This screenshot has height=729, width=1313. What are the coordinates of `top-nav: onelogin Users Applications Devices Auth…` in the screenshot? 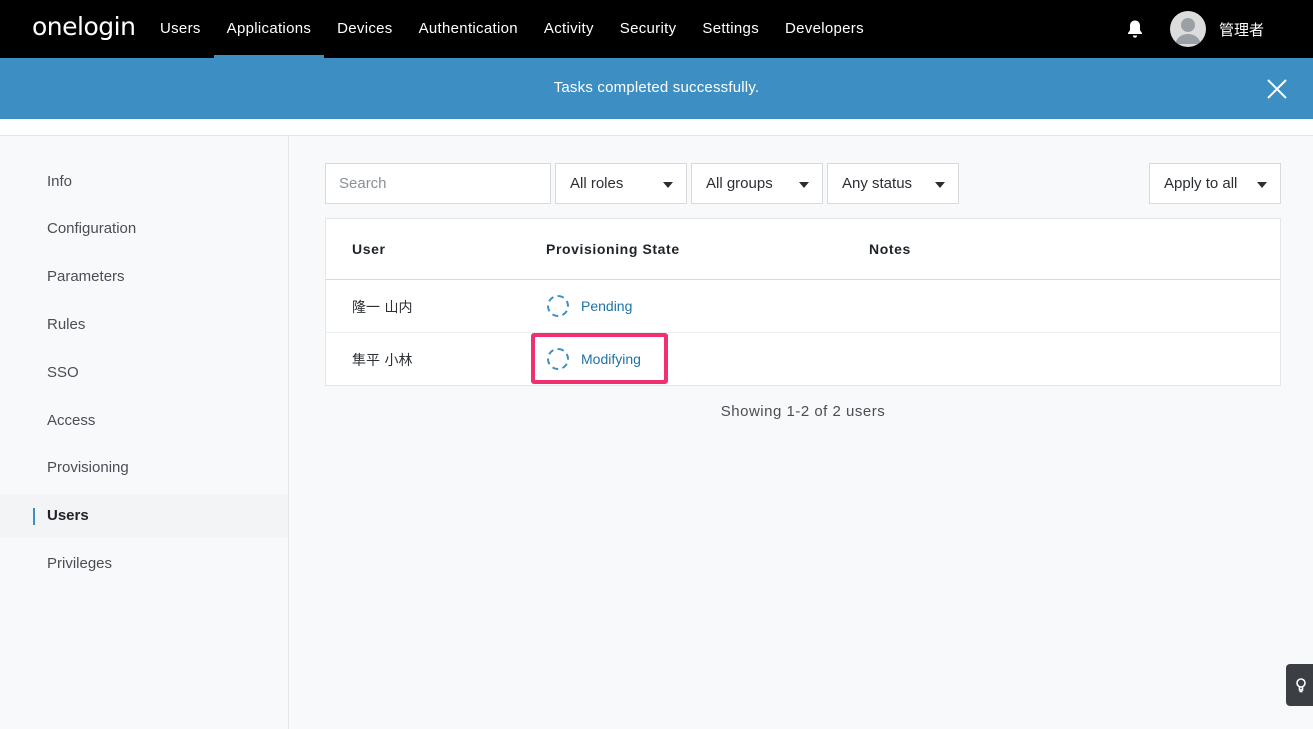 It's located at (656, 29).